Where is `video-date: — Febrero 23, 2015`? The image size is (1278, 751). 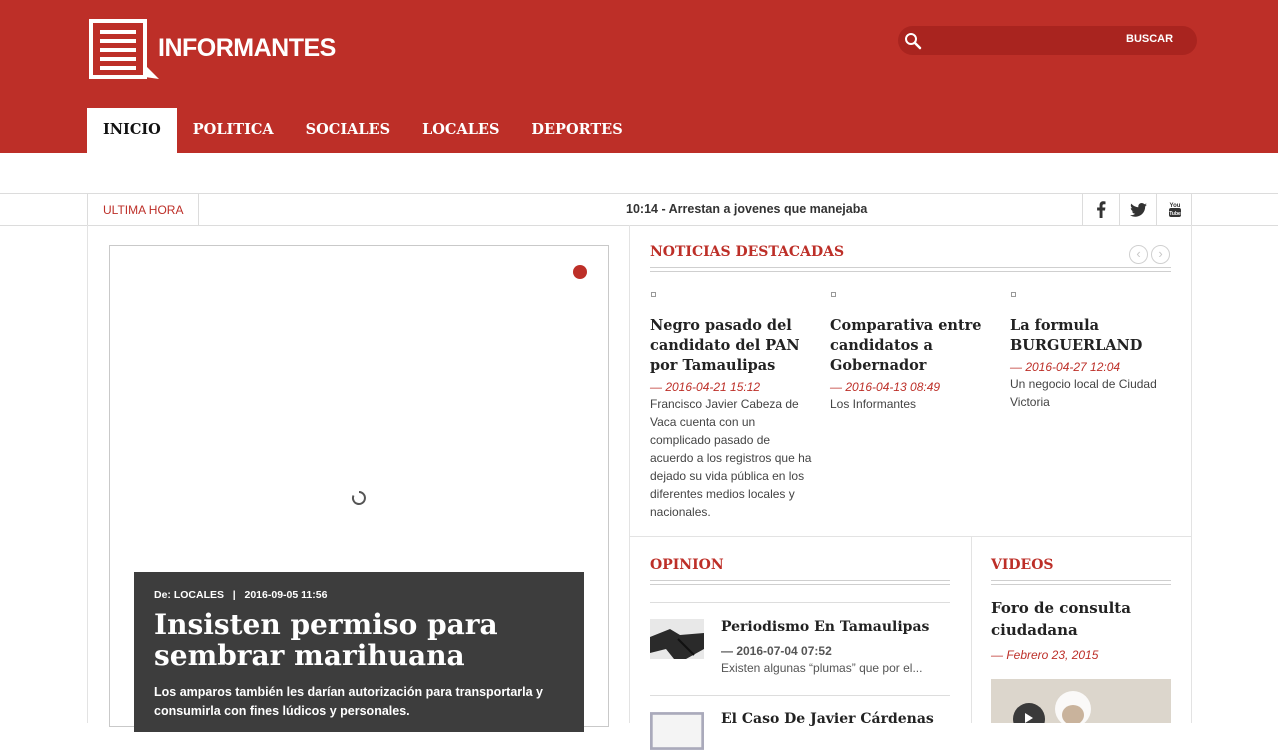 video-date: — Febrero 23, 2015 is located at coordinates (1045, 655).